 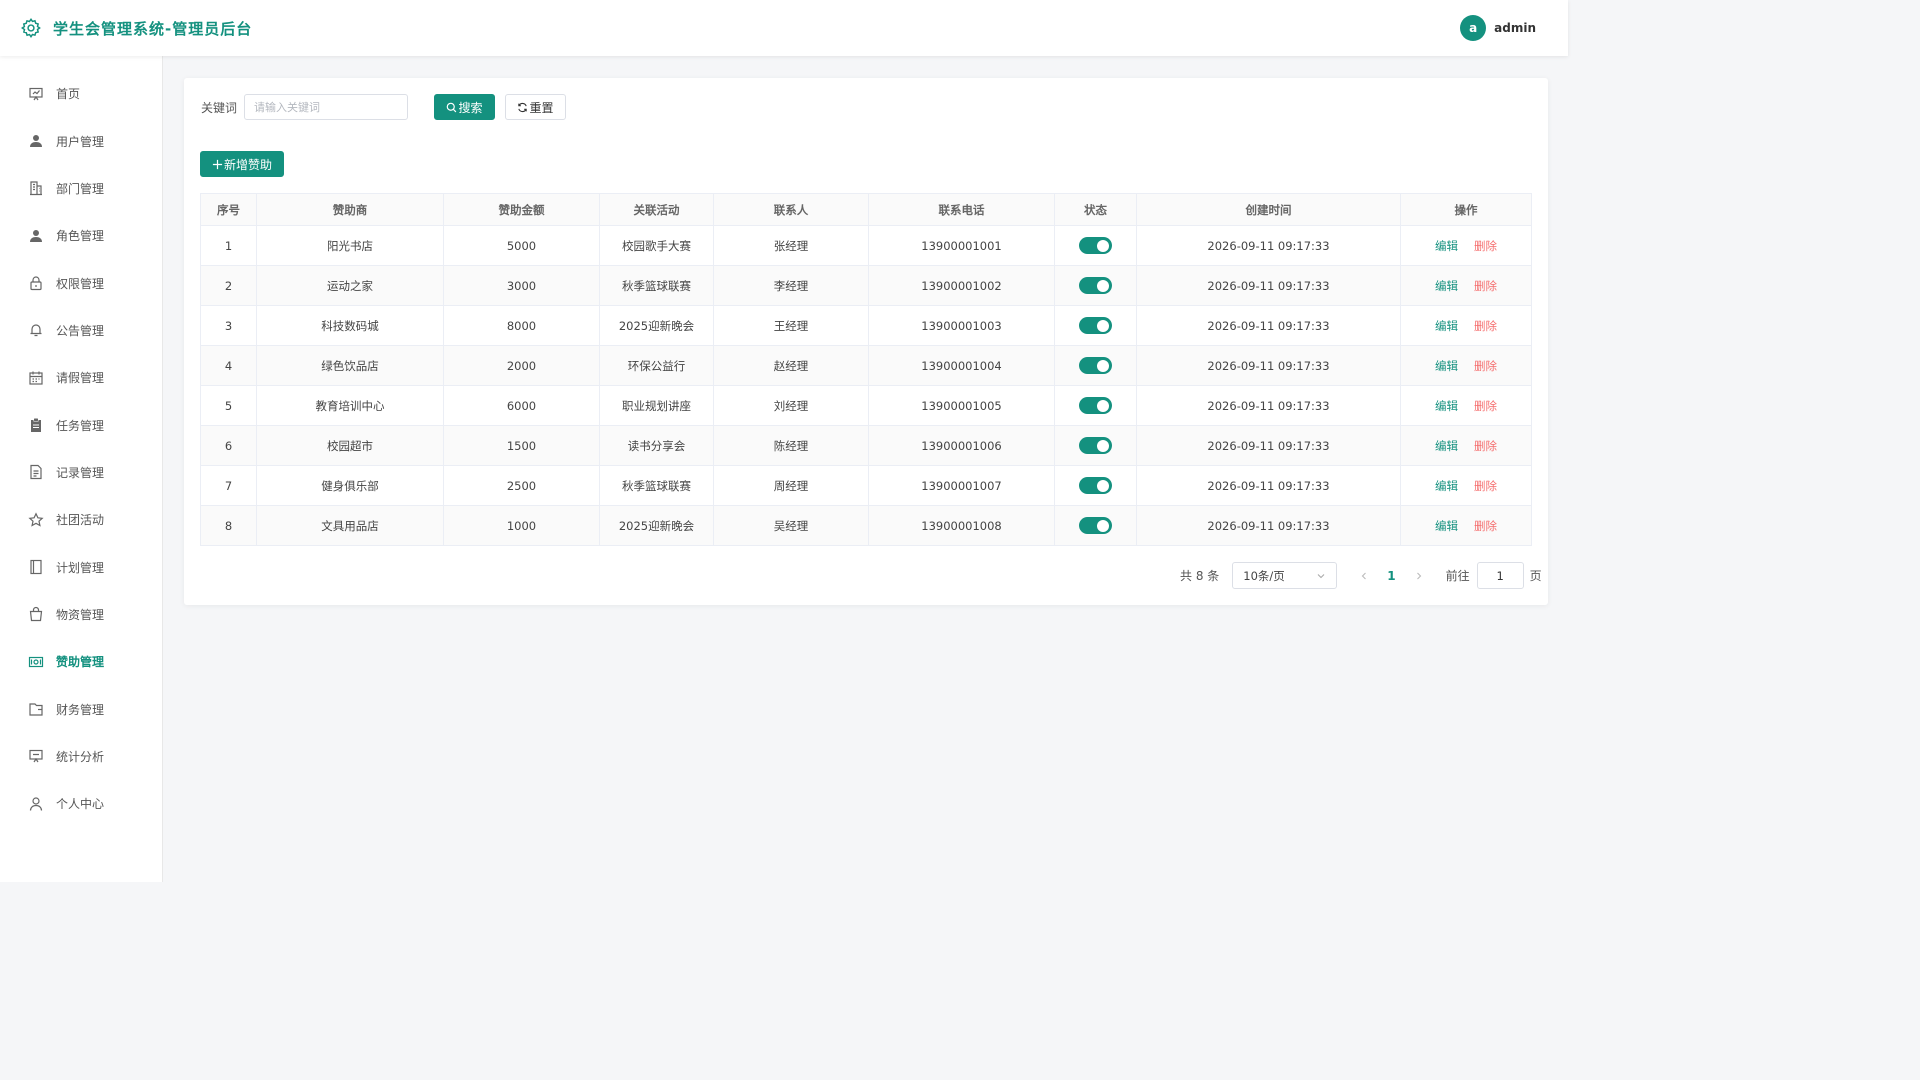 I want to click on prev-page-button, so click(x=1364, y=576).